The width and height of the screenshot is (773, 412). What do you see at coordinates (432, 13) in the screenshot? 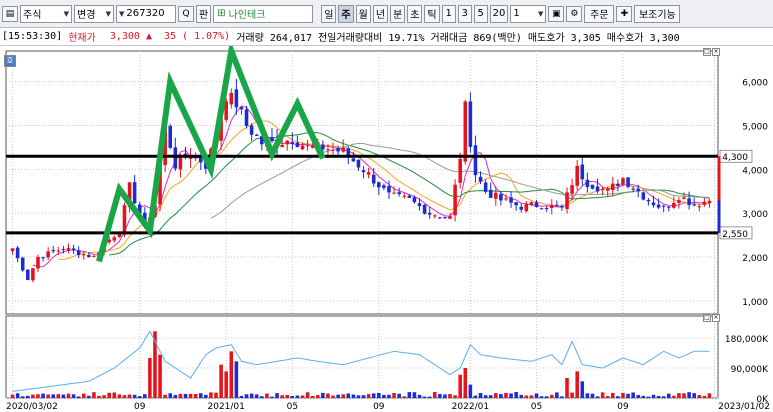
I see `period-tick-button: 틱` at bounding box center [432, 13].